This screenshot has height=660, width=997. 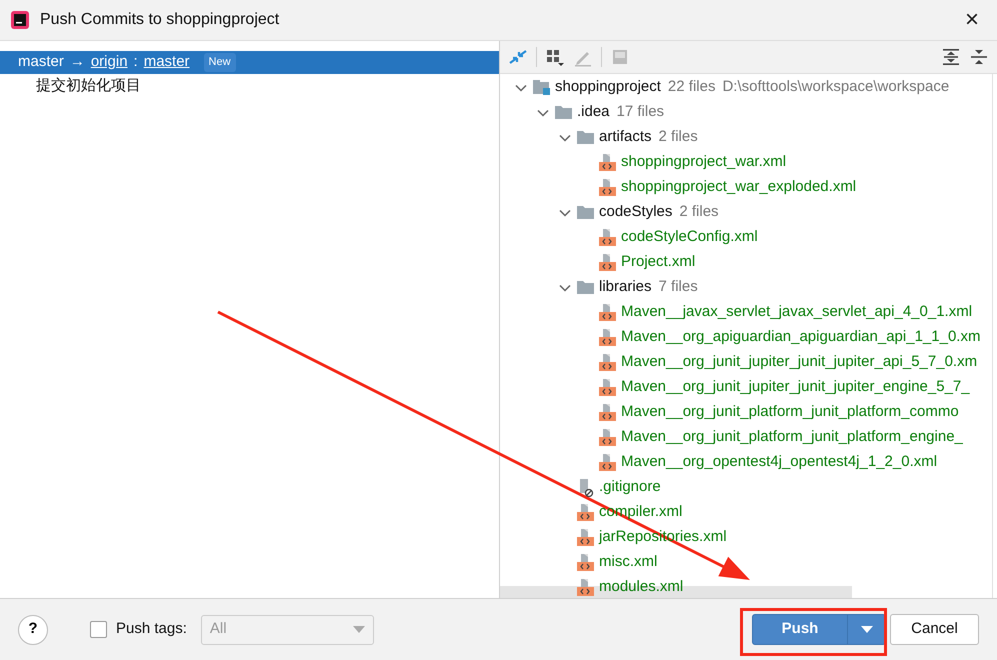 What do you see at coordinates (167, 62) in the screenshot?
I see `branch-link: master` at bounding box center [167, 62].